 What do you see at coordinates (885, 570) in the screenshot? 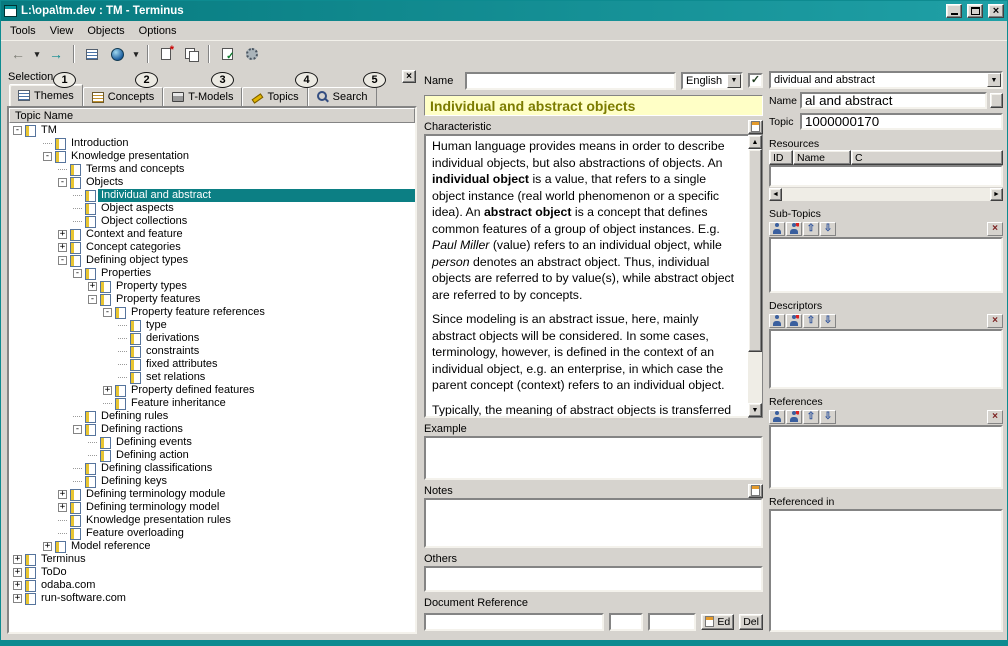
I see `referenced-in-list` at bounding box center [885, 570].